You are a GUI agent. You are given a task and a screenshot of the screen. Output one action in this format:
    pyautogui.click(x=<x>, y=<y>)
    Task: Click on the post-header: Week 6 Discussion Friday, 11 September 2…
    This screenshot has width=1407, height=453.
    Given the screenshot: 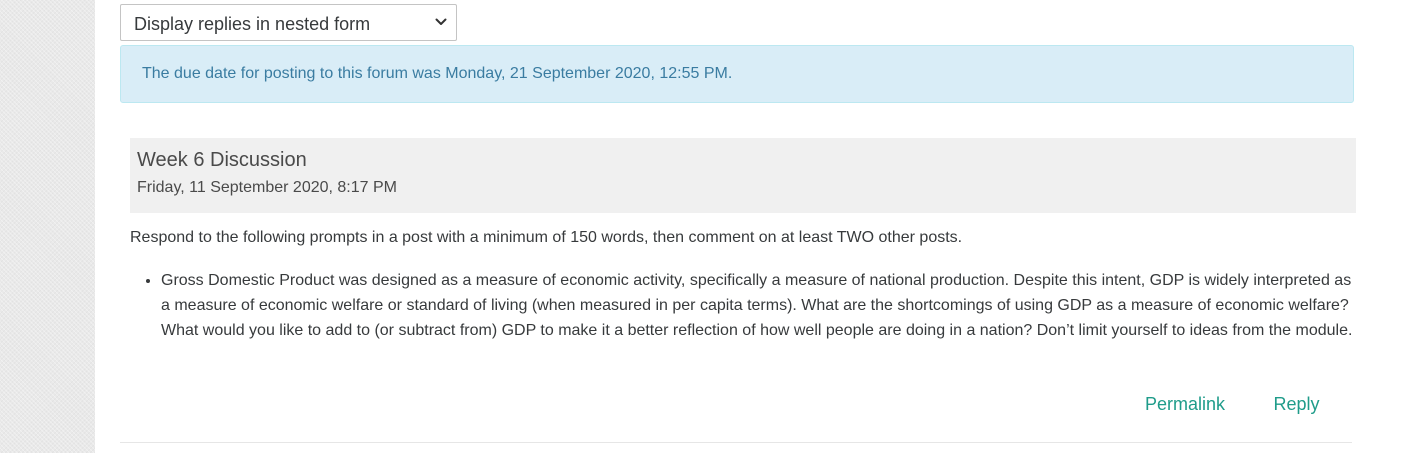 What is the action you would take?
    pyautogui.click(x=743, y=175)
    